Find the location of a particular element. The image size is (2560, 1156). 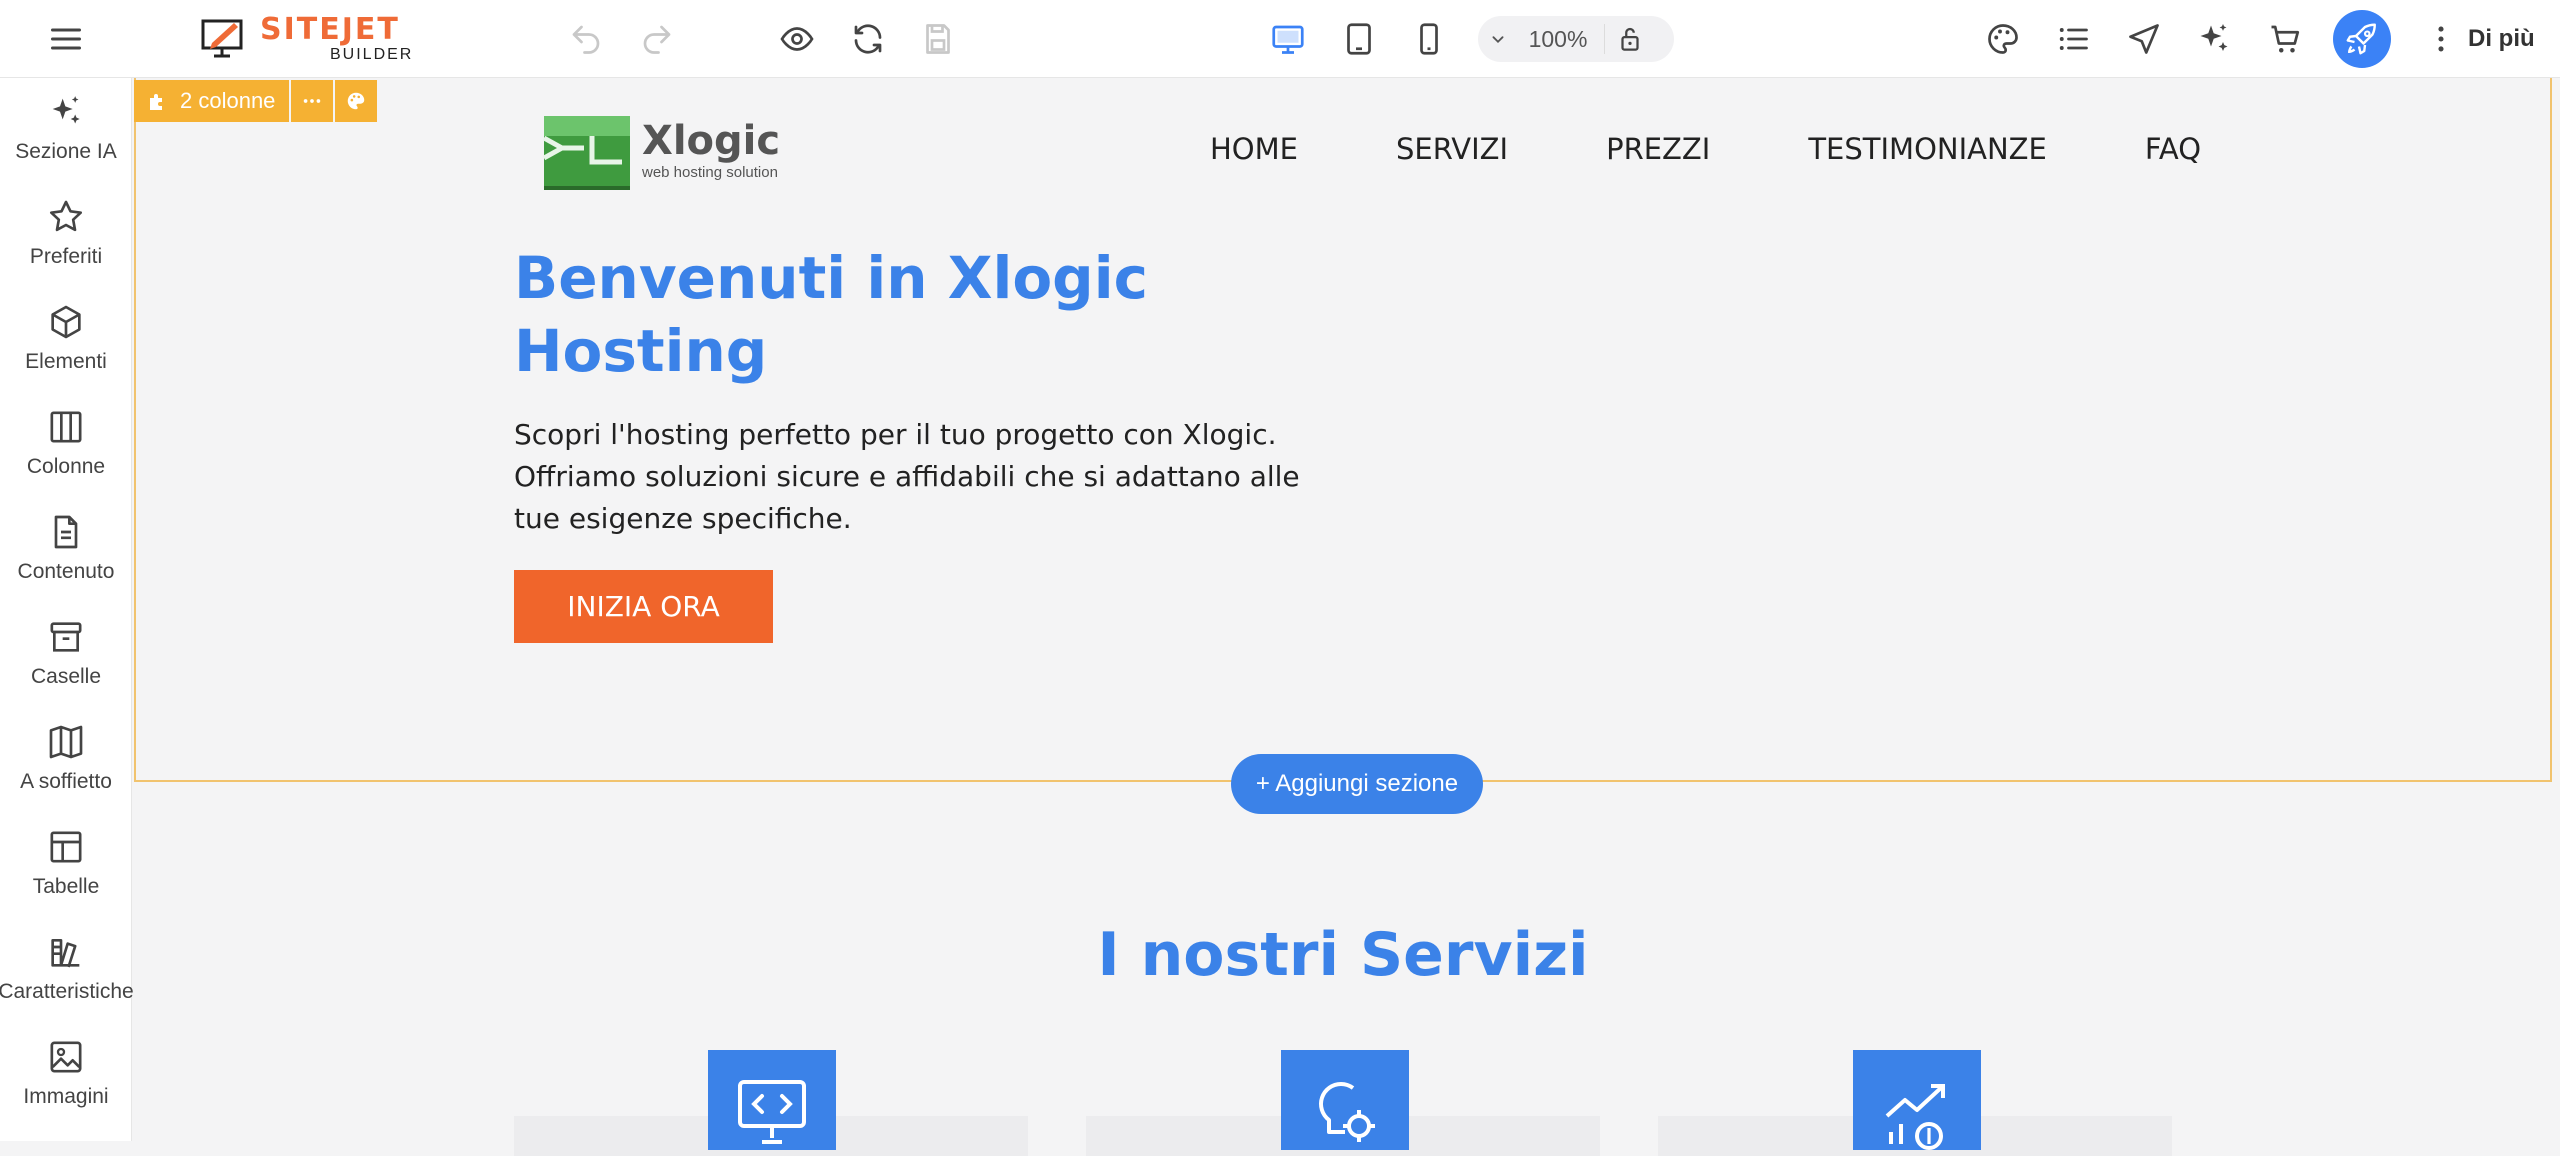

sidebar-item-ai-section: Sezione IA is located at coordinates (66, 128).